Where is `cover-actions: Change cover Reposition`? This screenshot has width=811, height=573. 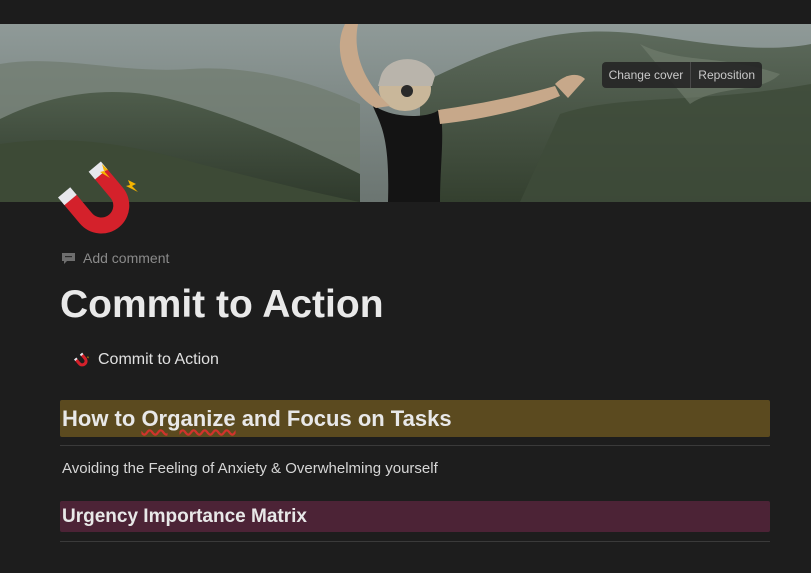
cover-actions: Change cover Reposition is located at coordinates (681, 75).